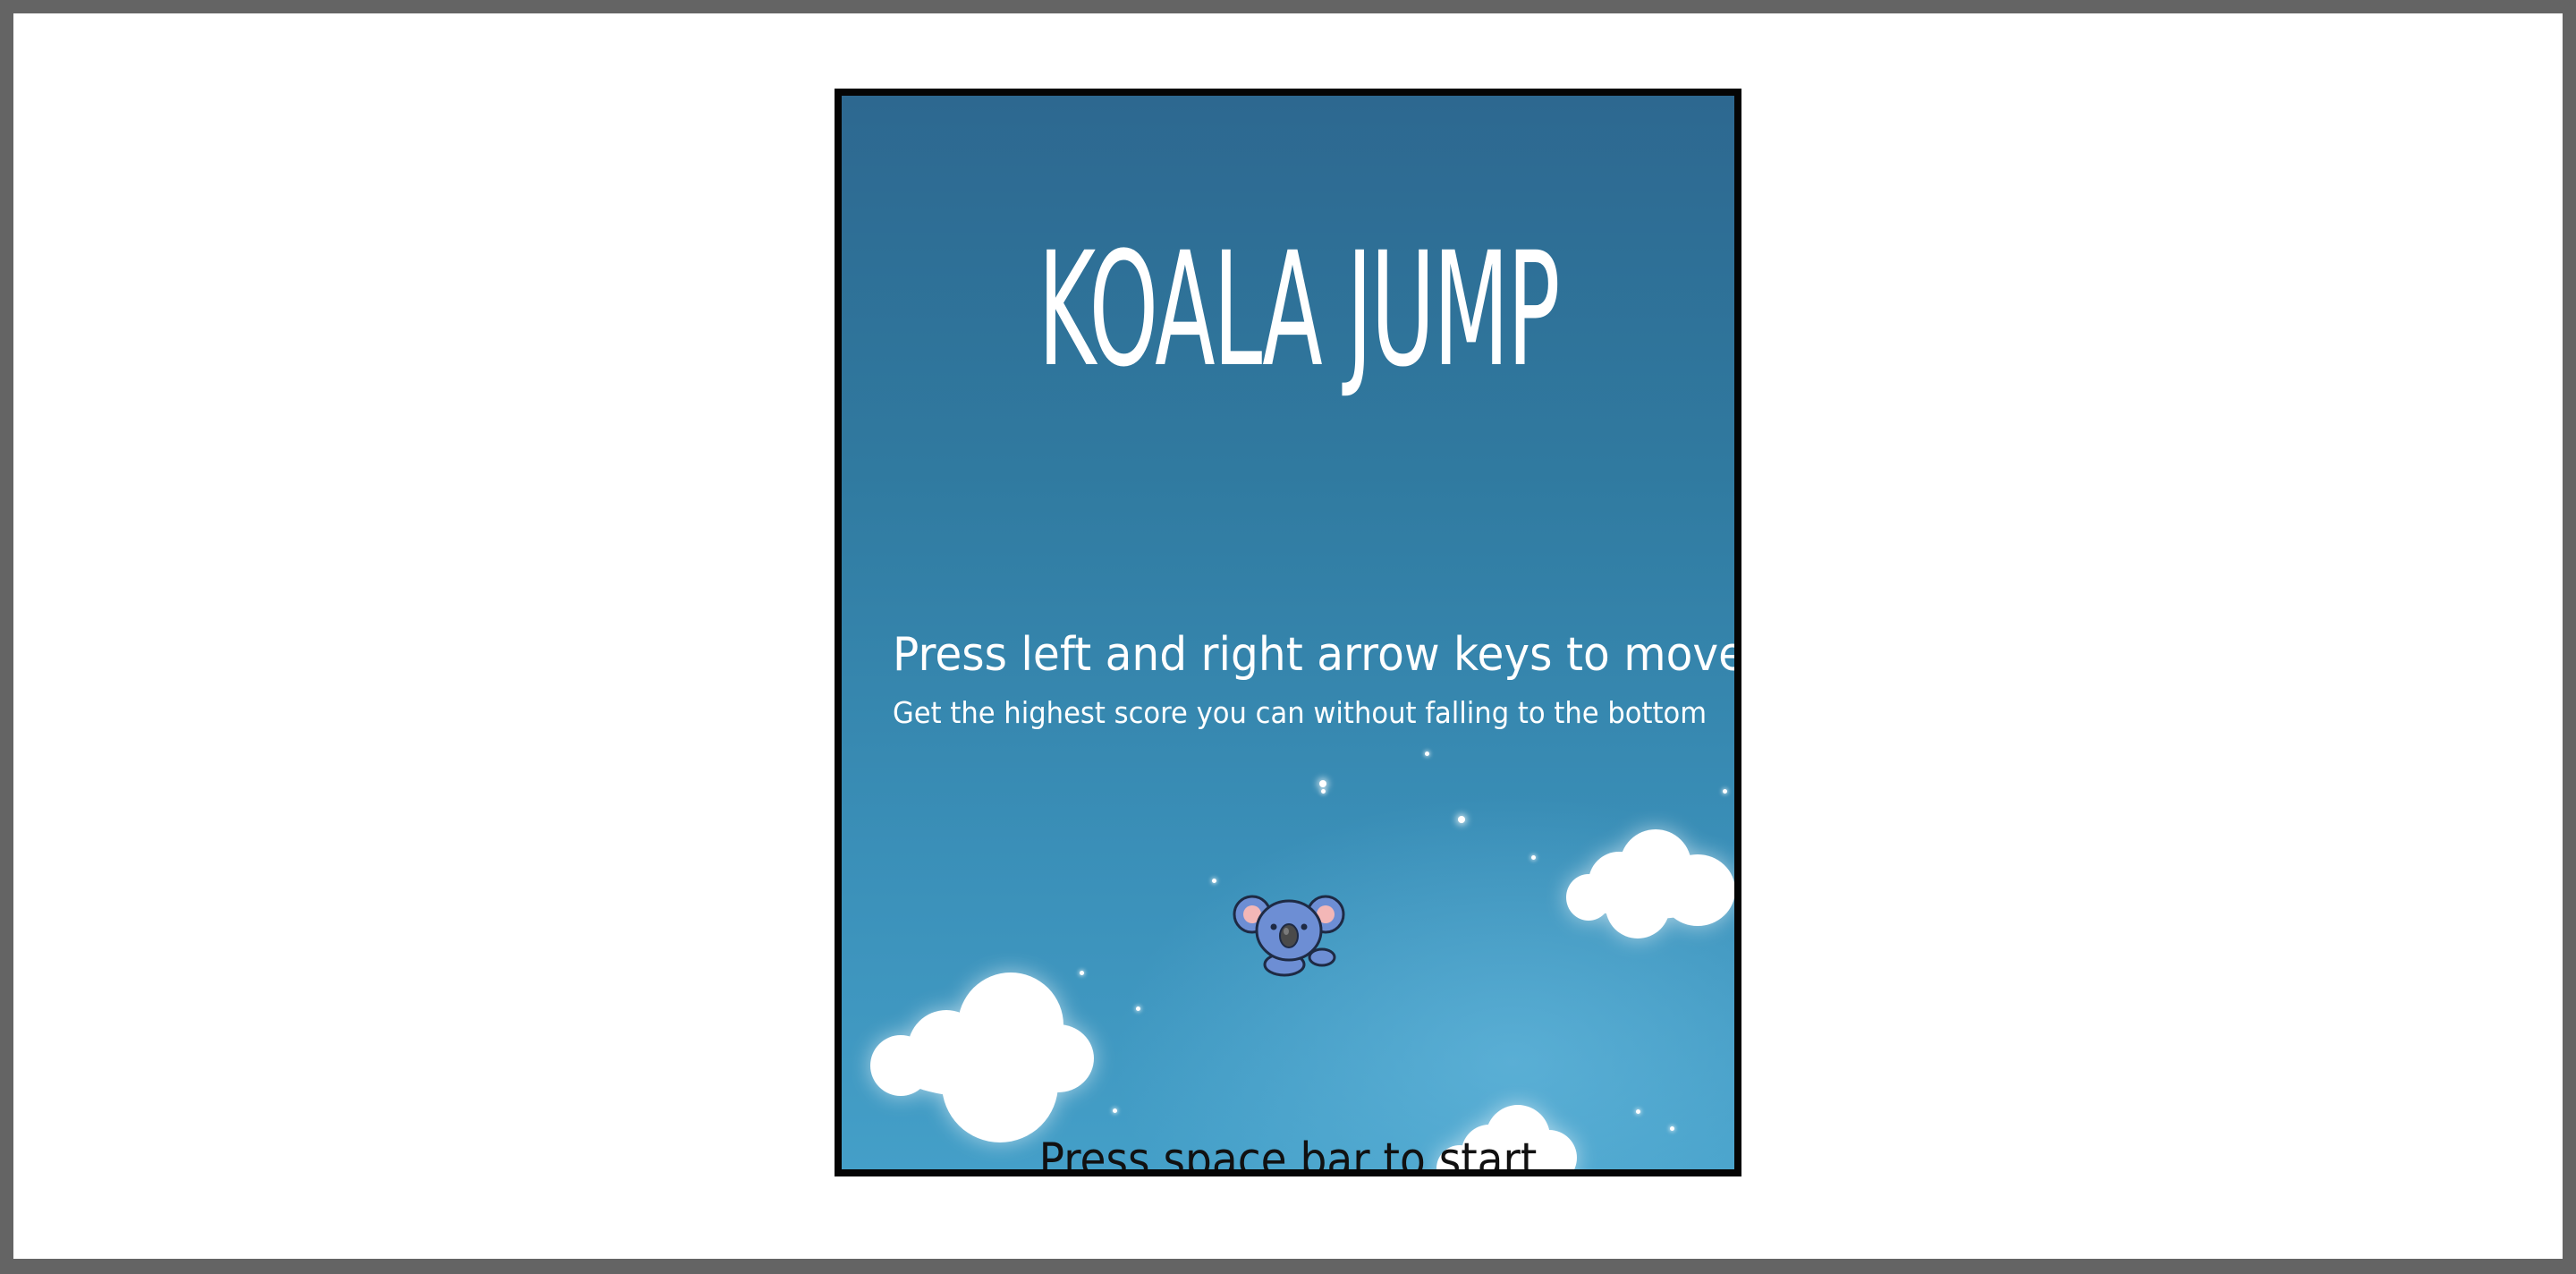  I want to click on start-prompt: Press space bar to start, so click(1288, 1151).